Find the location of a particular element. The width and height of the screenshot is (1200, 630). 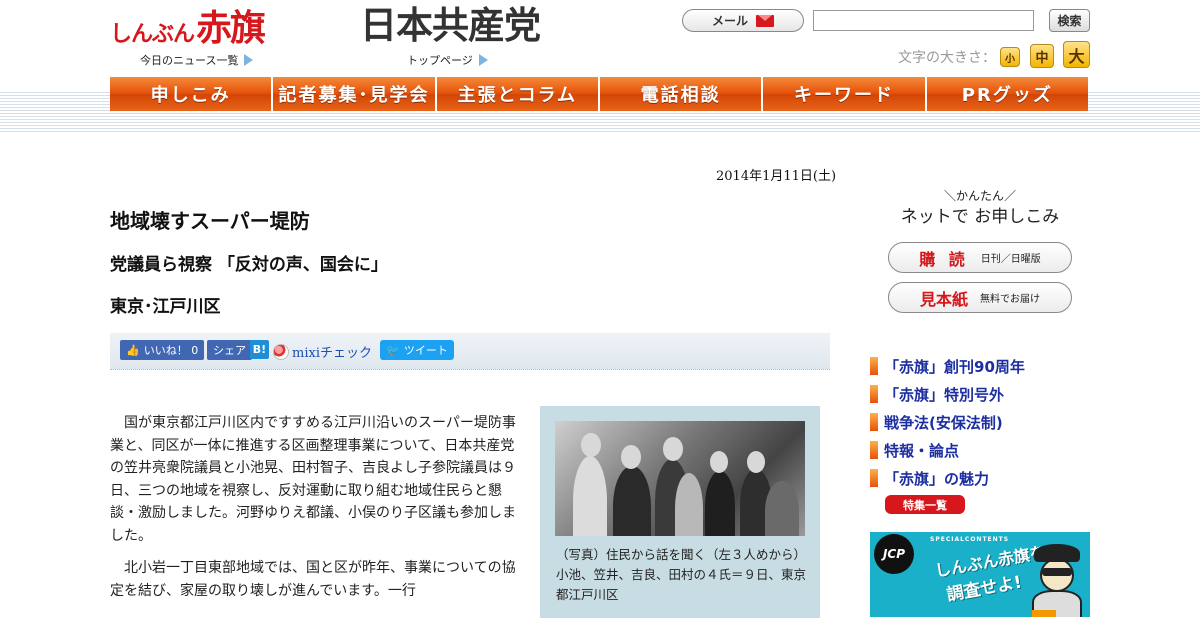

article-subhead: 党議員ら視察 「反対の声、国会に」 is located at coordinates (249, 265).